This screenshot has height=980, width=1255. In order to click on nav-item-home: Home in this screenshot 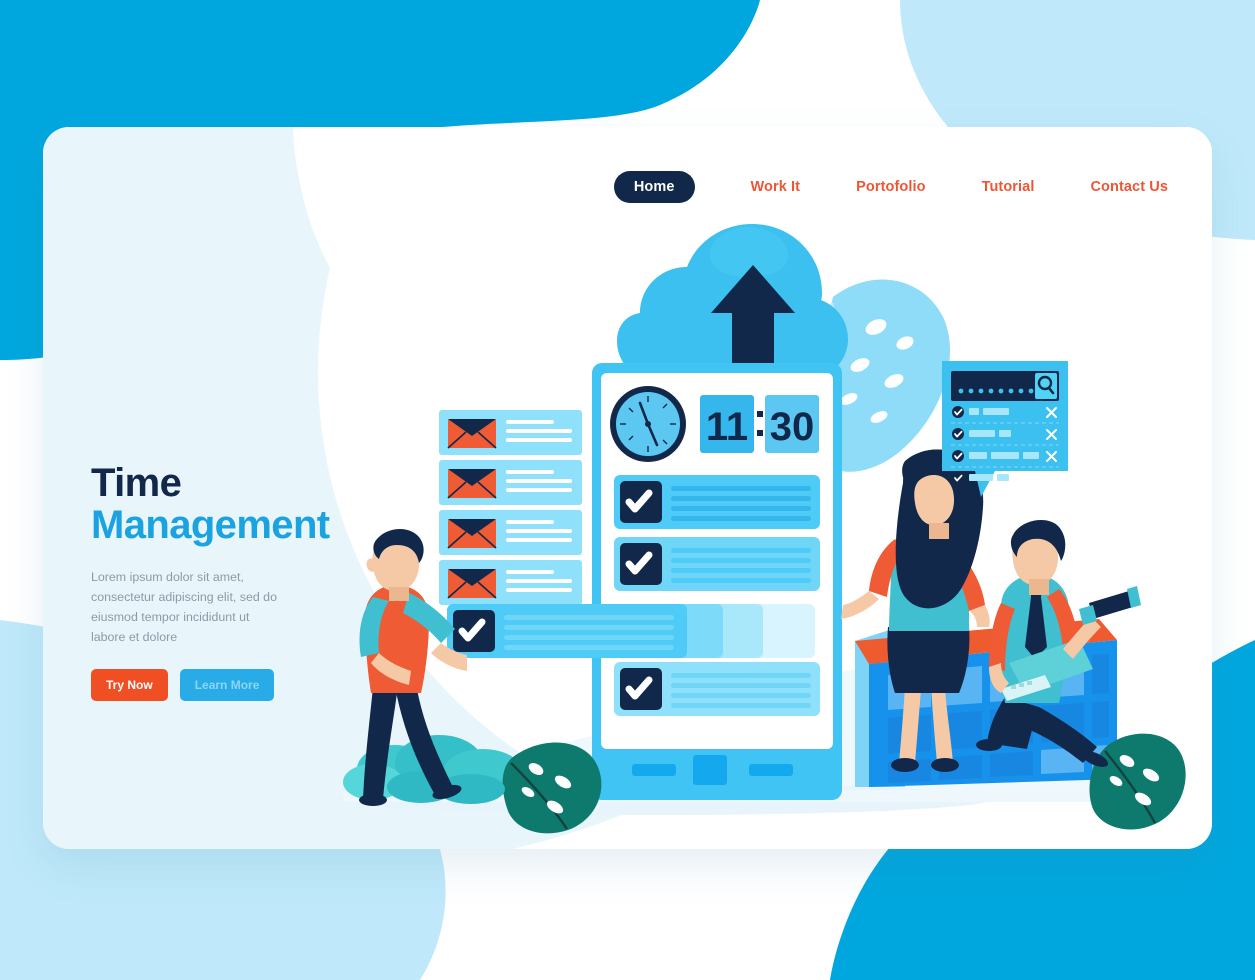, I will do `click(654, 187)`.